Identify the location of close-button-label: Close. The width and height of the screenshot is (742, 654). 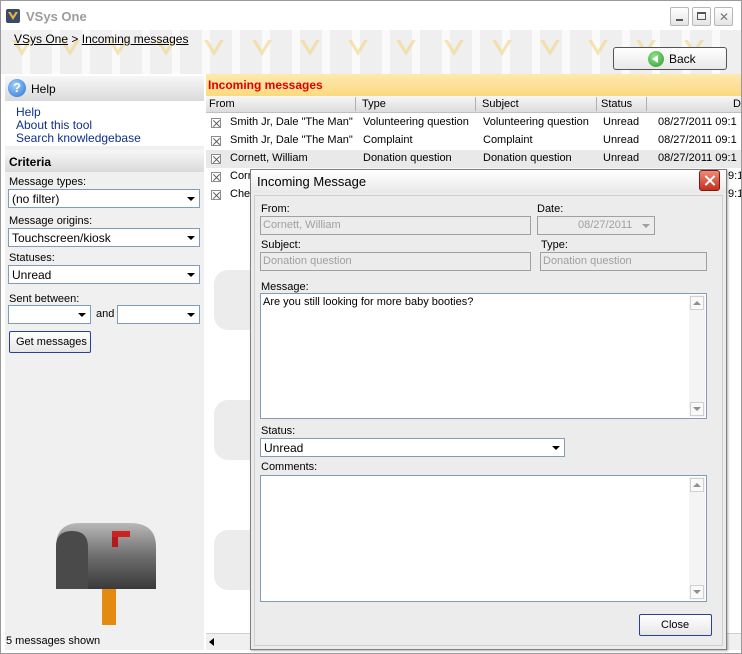
(675, 625).